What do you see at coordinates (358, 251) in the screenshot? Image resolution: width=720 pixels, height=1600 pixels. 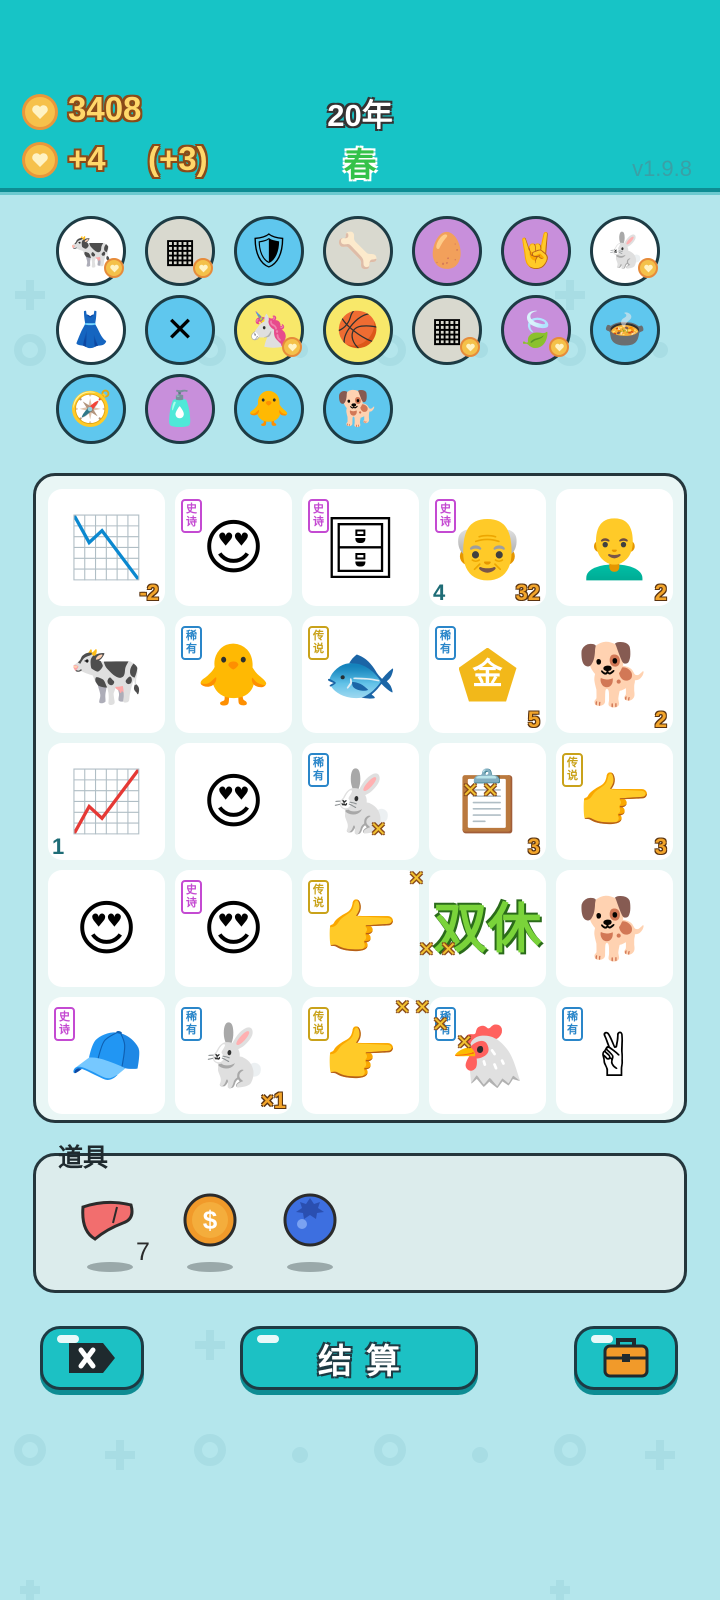 I see `pet-bowl-icon: 🦴` at bounding box center [358, 251].